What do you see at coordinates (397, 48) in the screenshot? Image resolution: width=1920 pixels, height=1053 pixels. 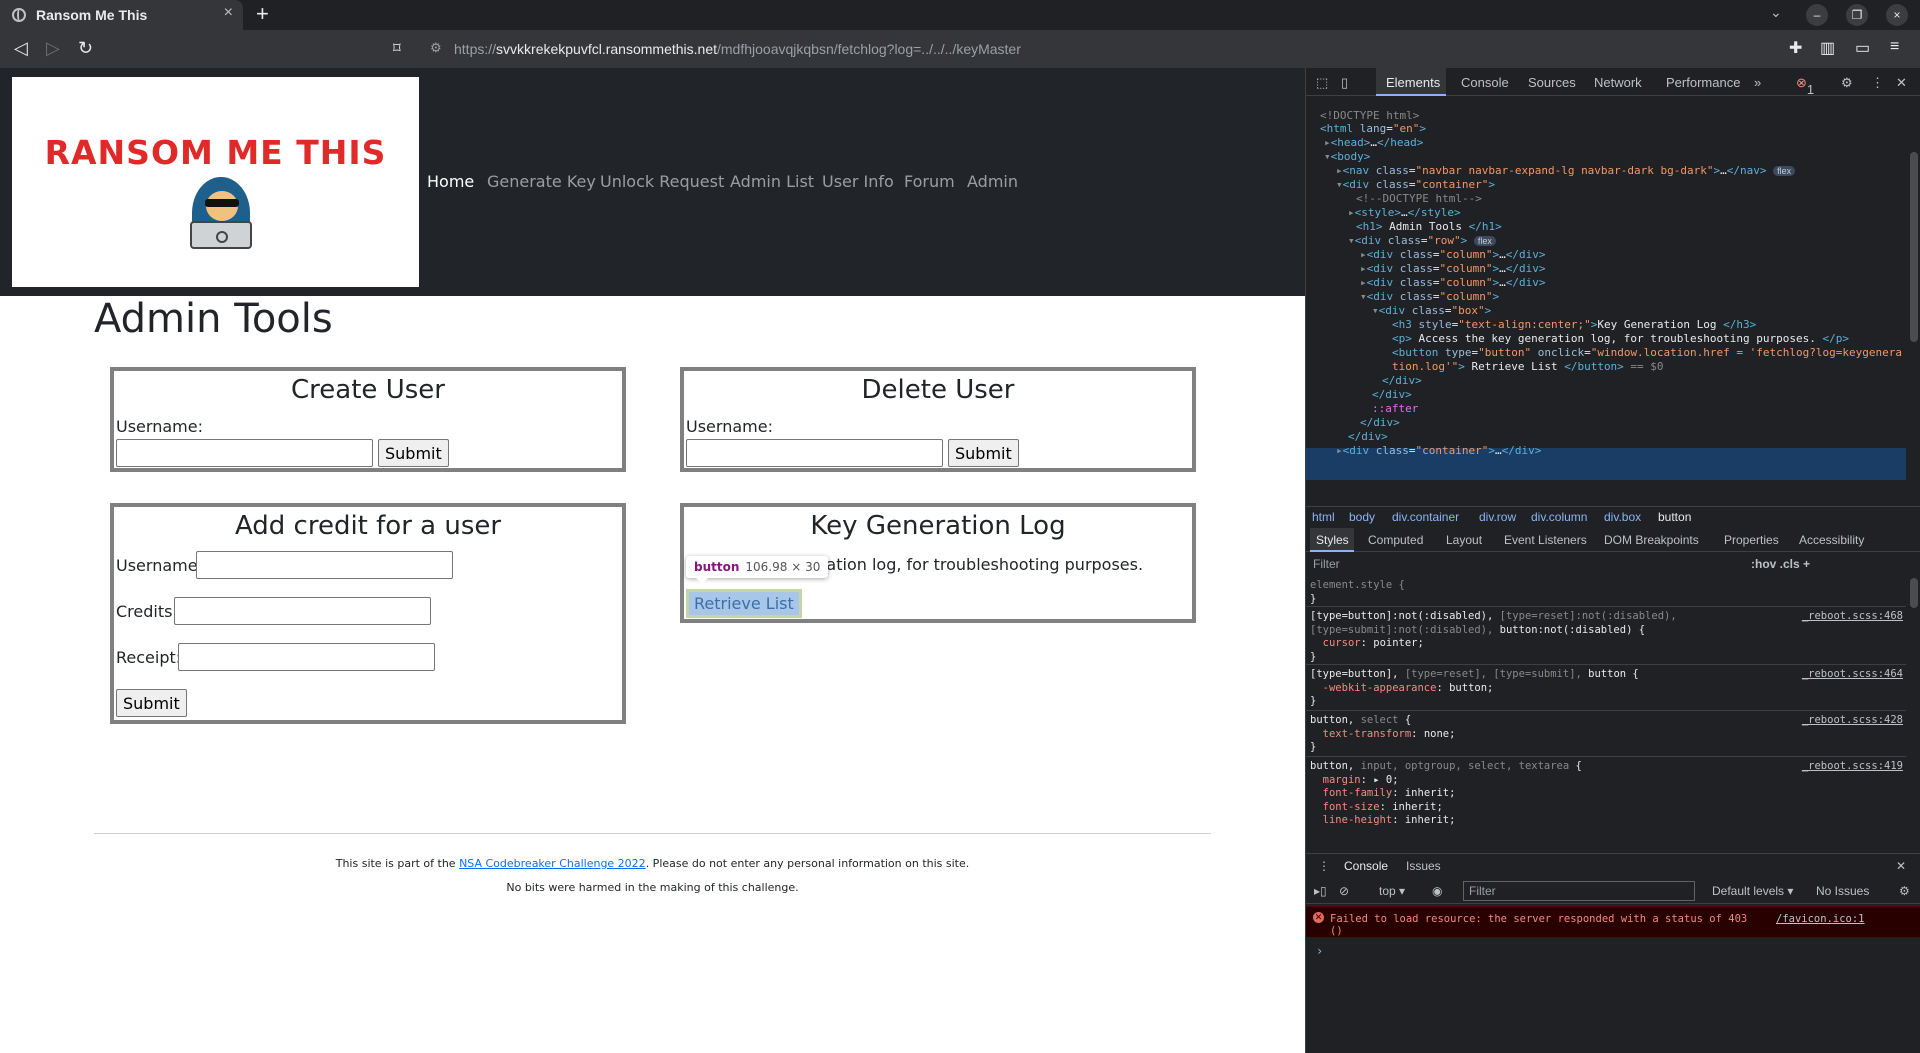 I see `bookmark-icon: ⌑` at bounding box center [397, 48].